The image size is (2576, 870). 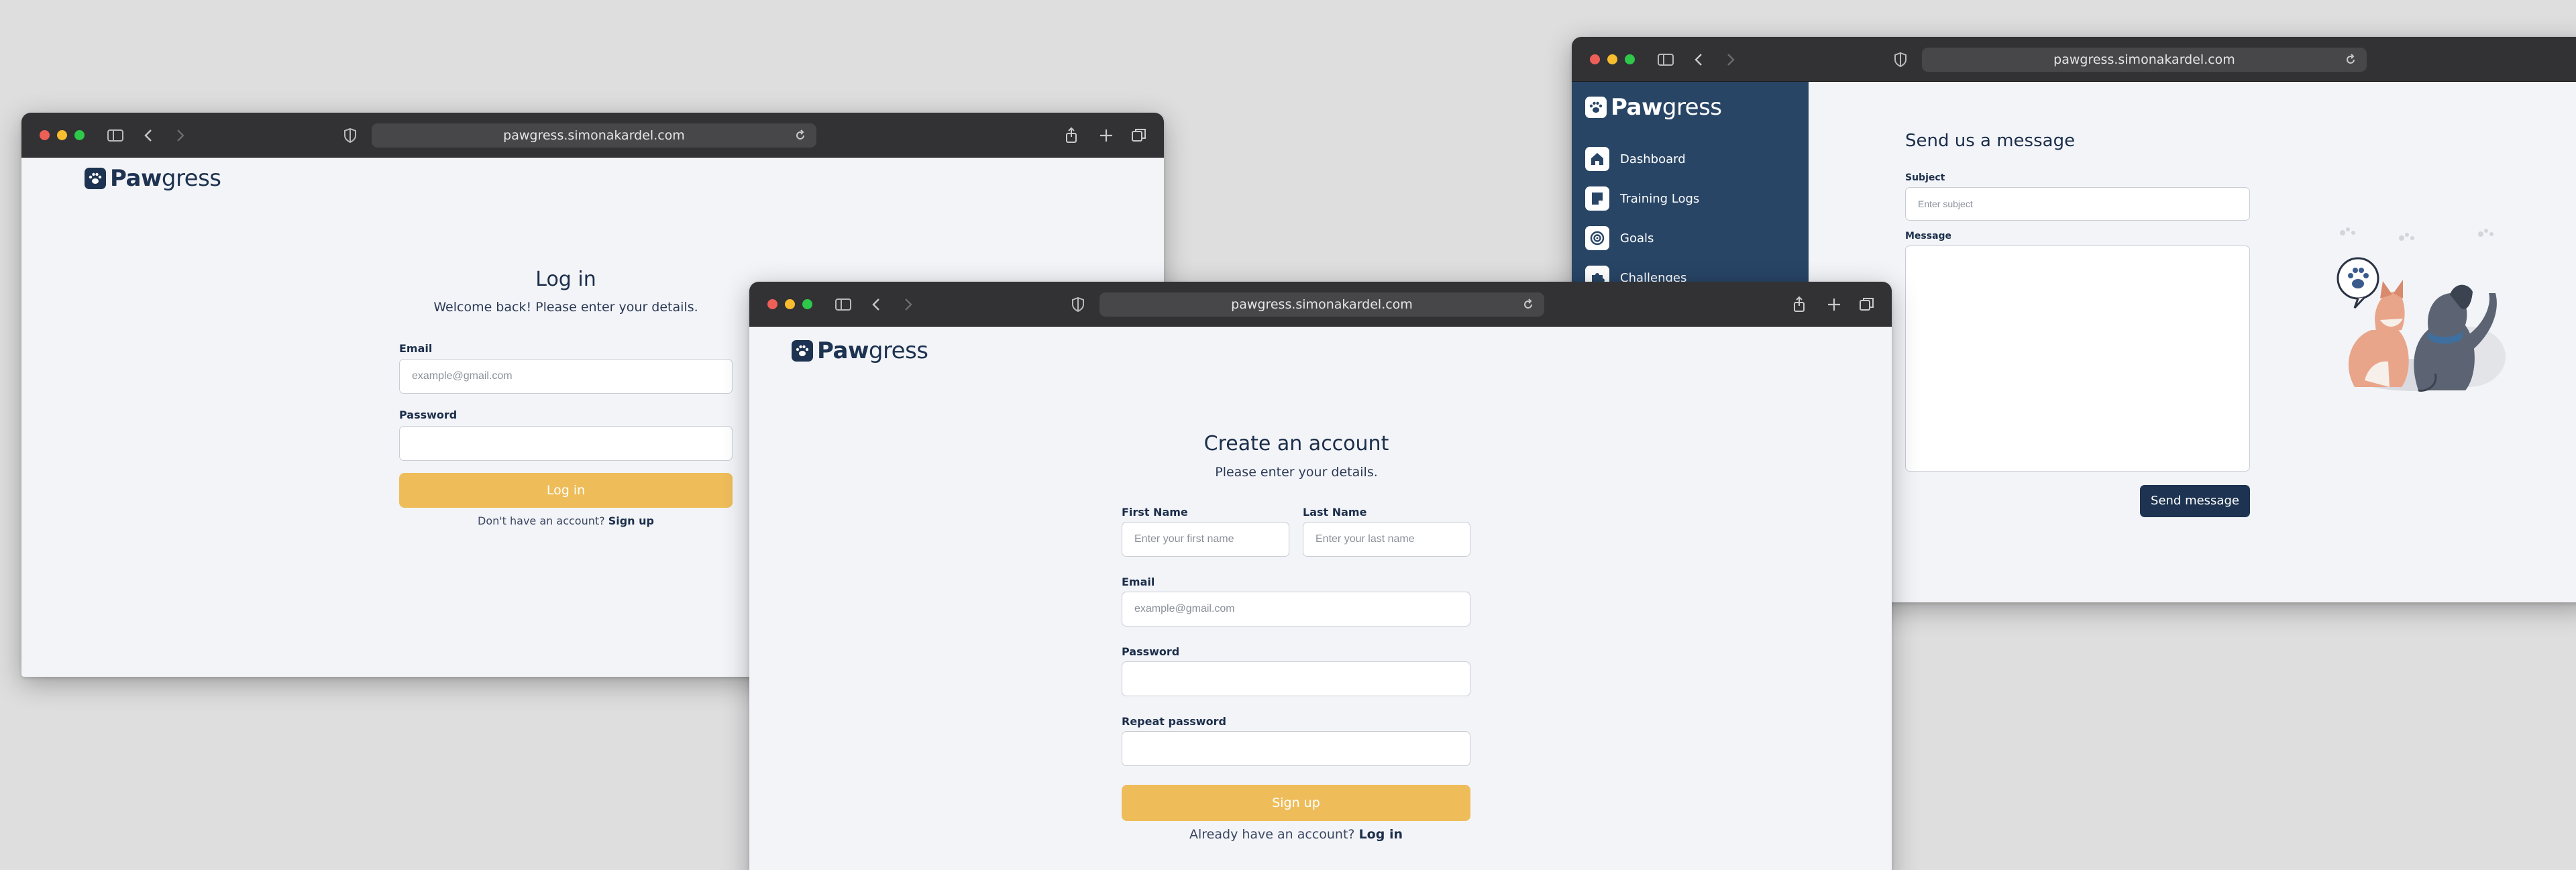 I want to click on first-name-input: Enter your first name, so click(x=1205, y=539).